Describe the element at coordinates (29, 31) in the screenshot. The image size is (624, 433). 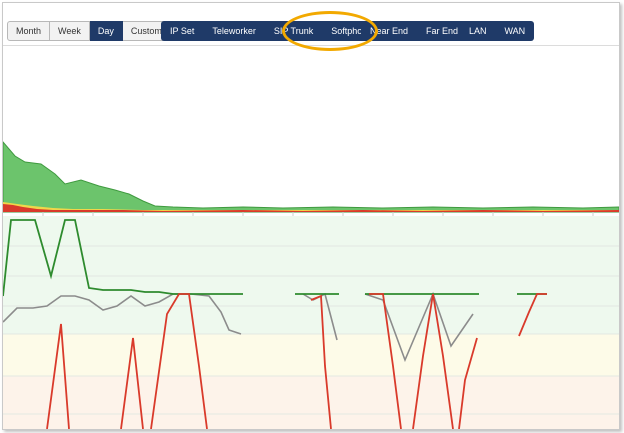
I see `month-button: Month` at that location.